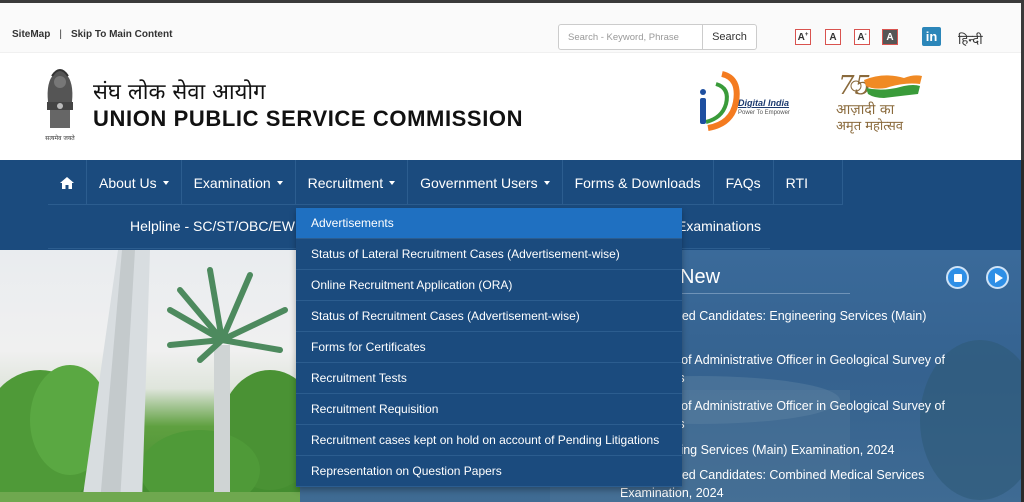 The height and width of the screenshot is (502, 1024). I want to click on home-icon, so click(67, 182).